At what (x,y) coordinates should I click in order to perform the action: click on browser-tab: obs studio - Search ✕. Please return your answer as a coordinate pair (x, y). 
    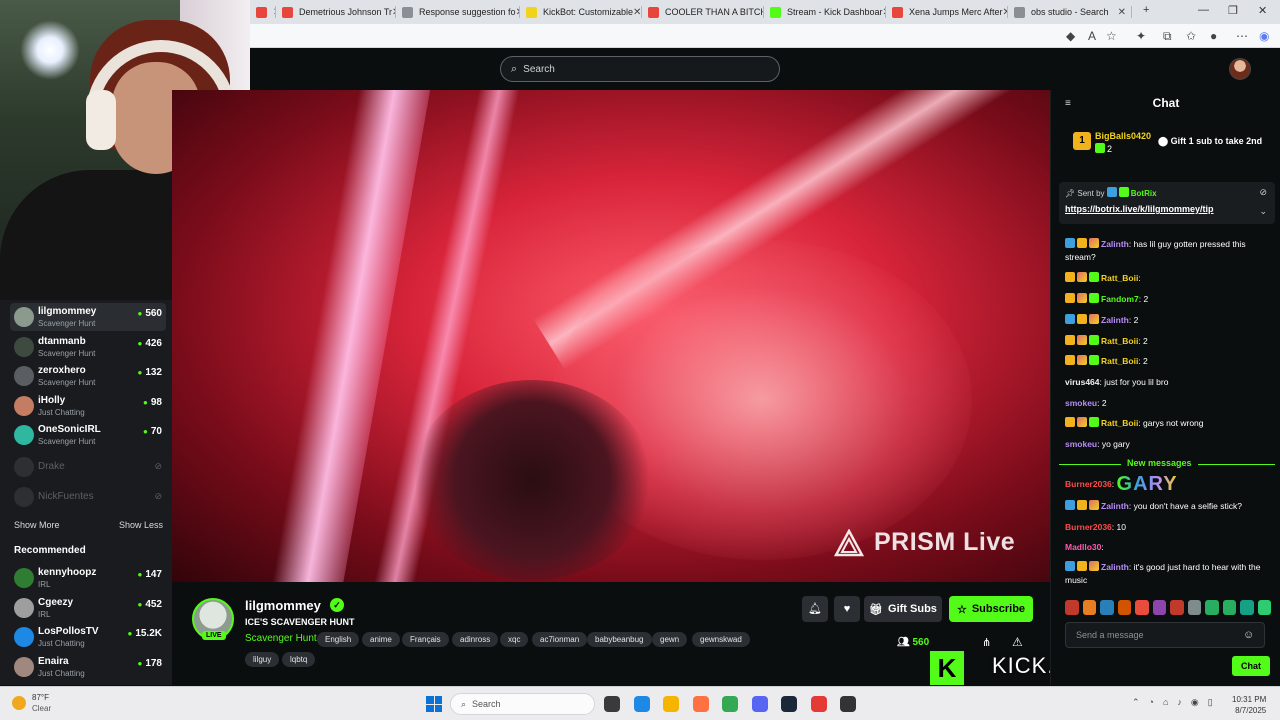
    Looking at the image, I should click on (1071, 12).